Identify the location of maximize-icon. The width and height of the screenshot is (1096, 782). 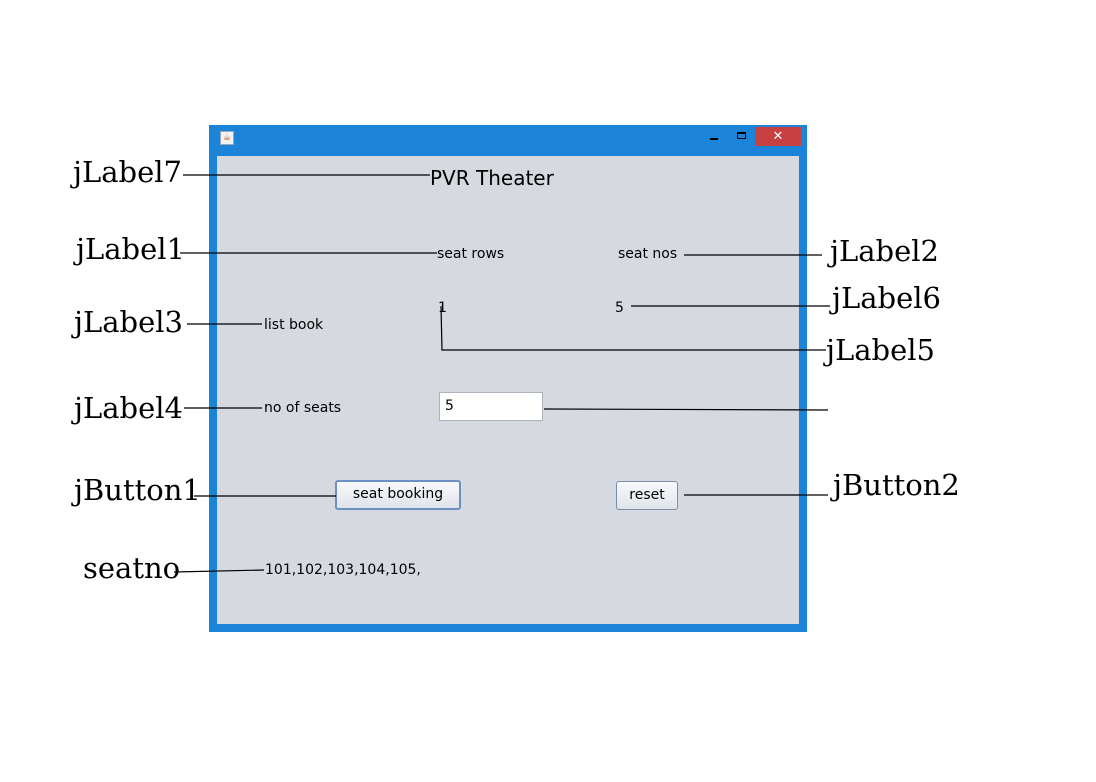
(741, 135).